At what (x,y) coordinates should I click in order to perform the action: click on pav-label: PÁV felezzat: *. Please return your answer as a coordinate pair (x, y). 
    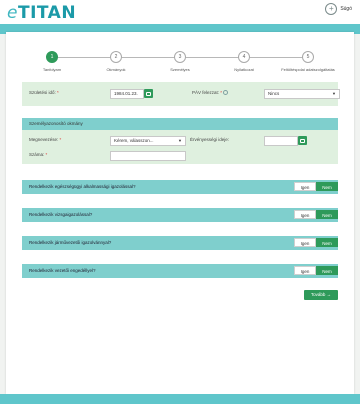
    Looking at the image, I should click on (210, 93).